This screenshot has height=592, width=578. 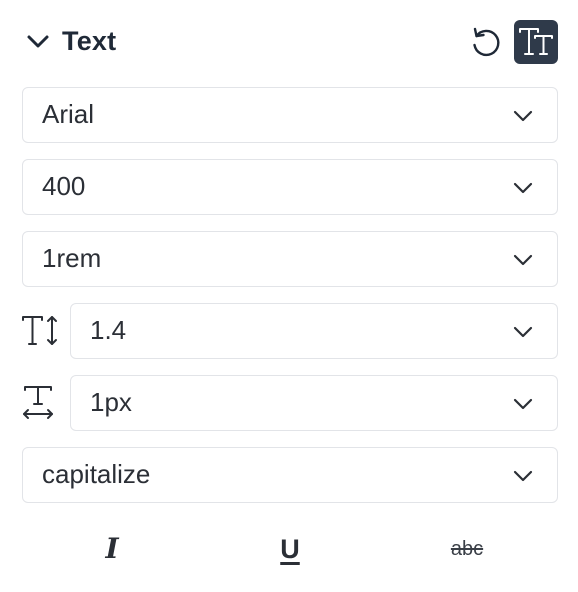 I want to click on strikethrough-icon: abc, so click(x=467, y=549).